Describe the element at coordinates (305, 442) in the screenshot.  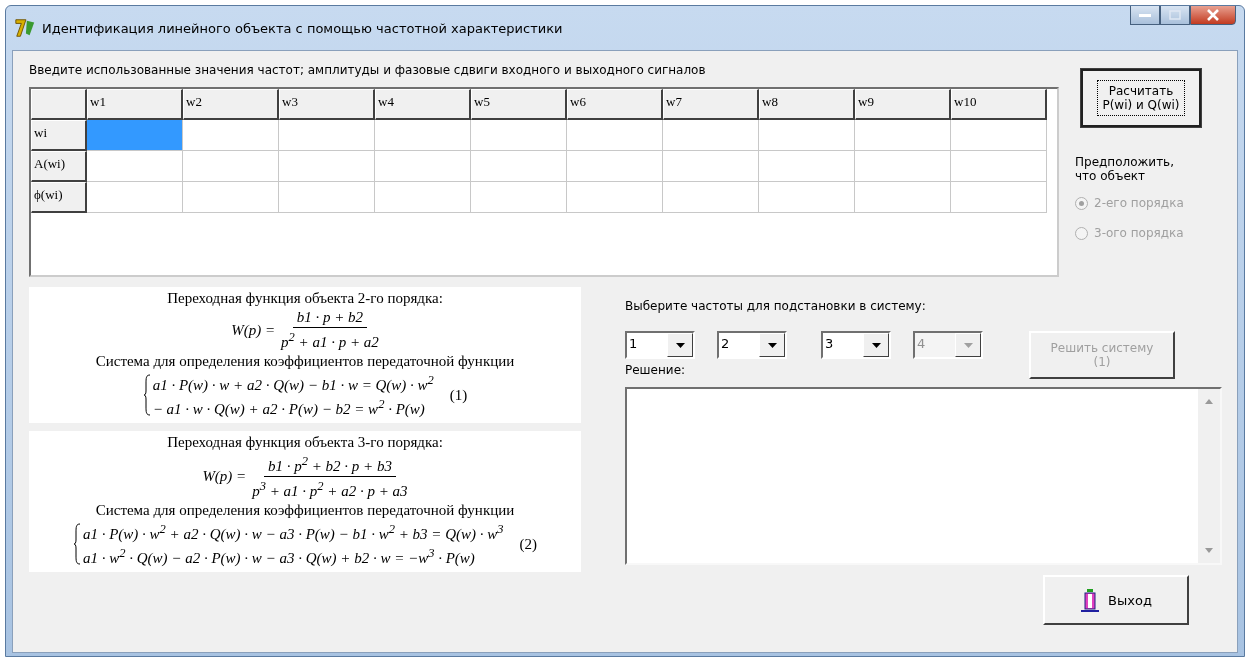
I see `formula-title: Переходная функция объекта 3-го порядка:` at that location.